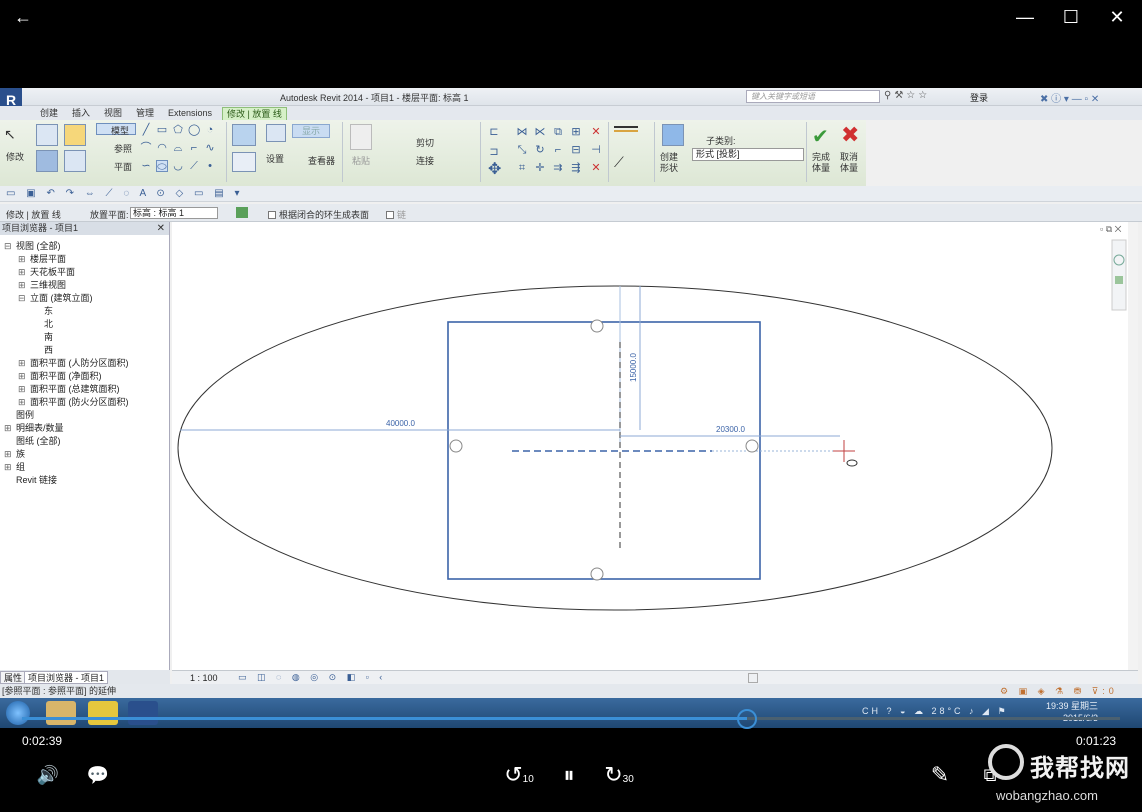 This screenshot has width=1142, height=812. What do you see at coordinates (143, 713) in the screenshot?
I see `revit-taskbar-icon` at bounding box center [143, 713].